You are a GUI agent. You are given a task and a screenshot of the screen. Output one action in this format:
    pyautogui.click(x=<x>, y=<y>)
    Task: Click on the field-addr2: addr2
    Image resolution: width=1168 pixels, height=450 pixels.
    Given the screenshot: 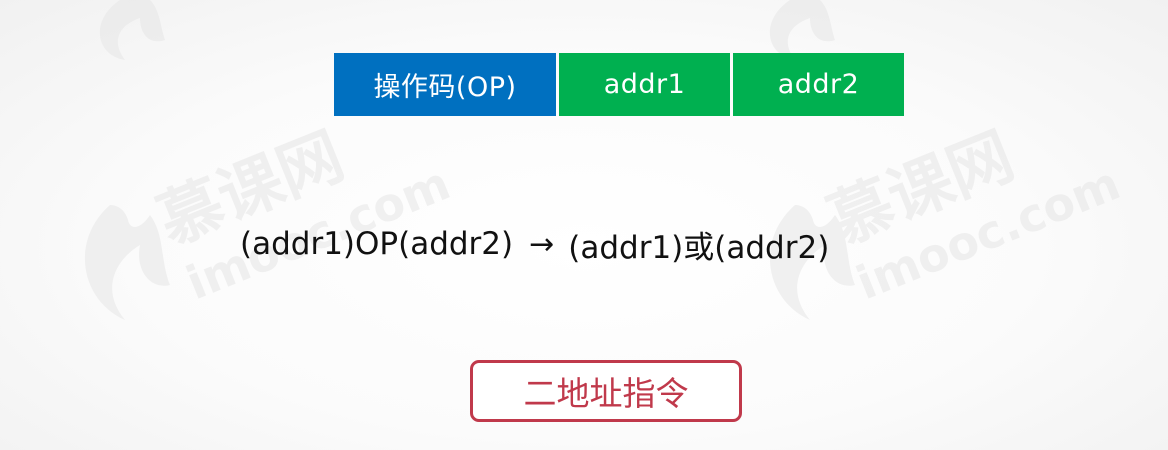 What is the action you would take?
    pyautogui.click(x=818, y=84)
    